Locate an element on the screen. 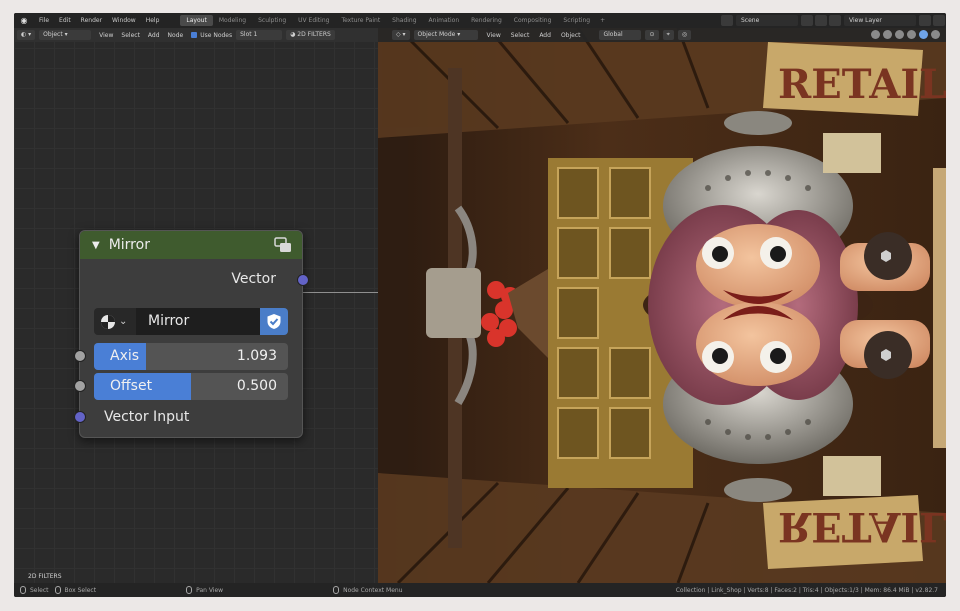  view-layer-icon is located at coordinates (835, 20).